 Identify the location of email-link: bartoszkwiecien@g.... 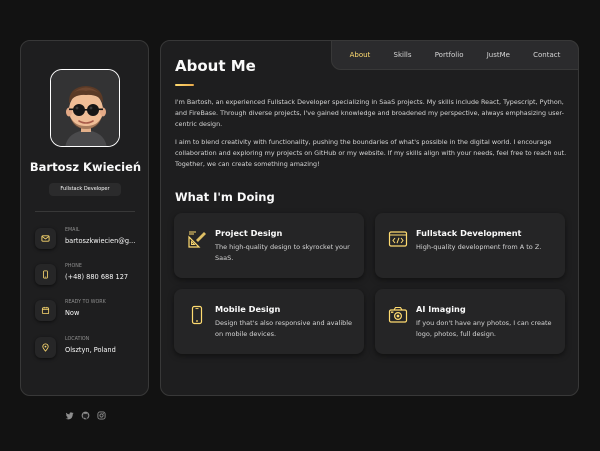
(100, 241).